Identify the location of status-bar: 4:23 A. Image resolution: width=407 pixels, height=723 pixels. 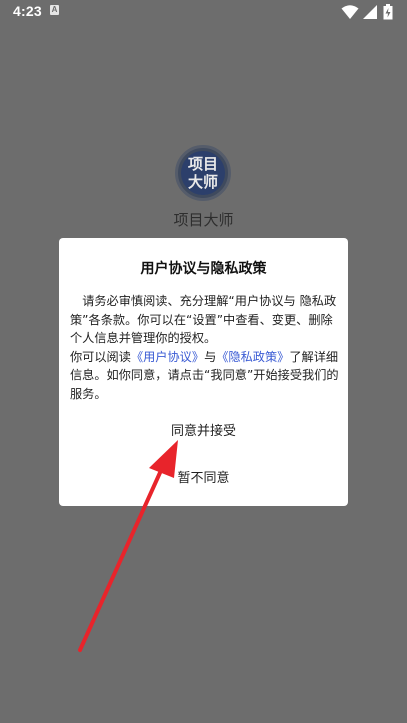
(203, 12).